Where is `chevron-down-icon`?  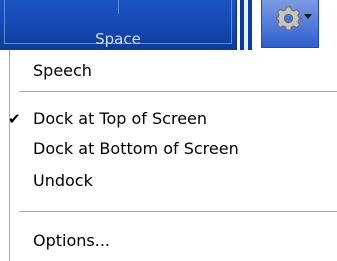
chevron-down-icon is located at coordinates (308, 16).